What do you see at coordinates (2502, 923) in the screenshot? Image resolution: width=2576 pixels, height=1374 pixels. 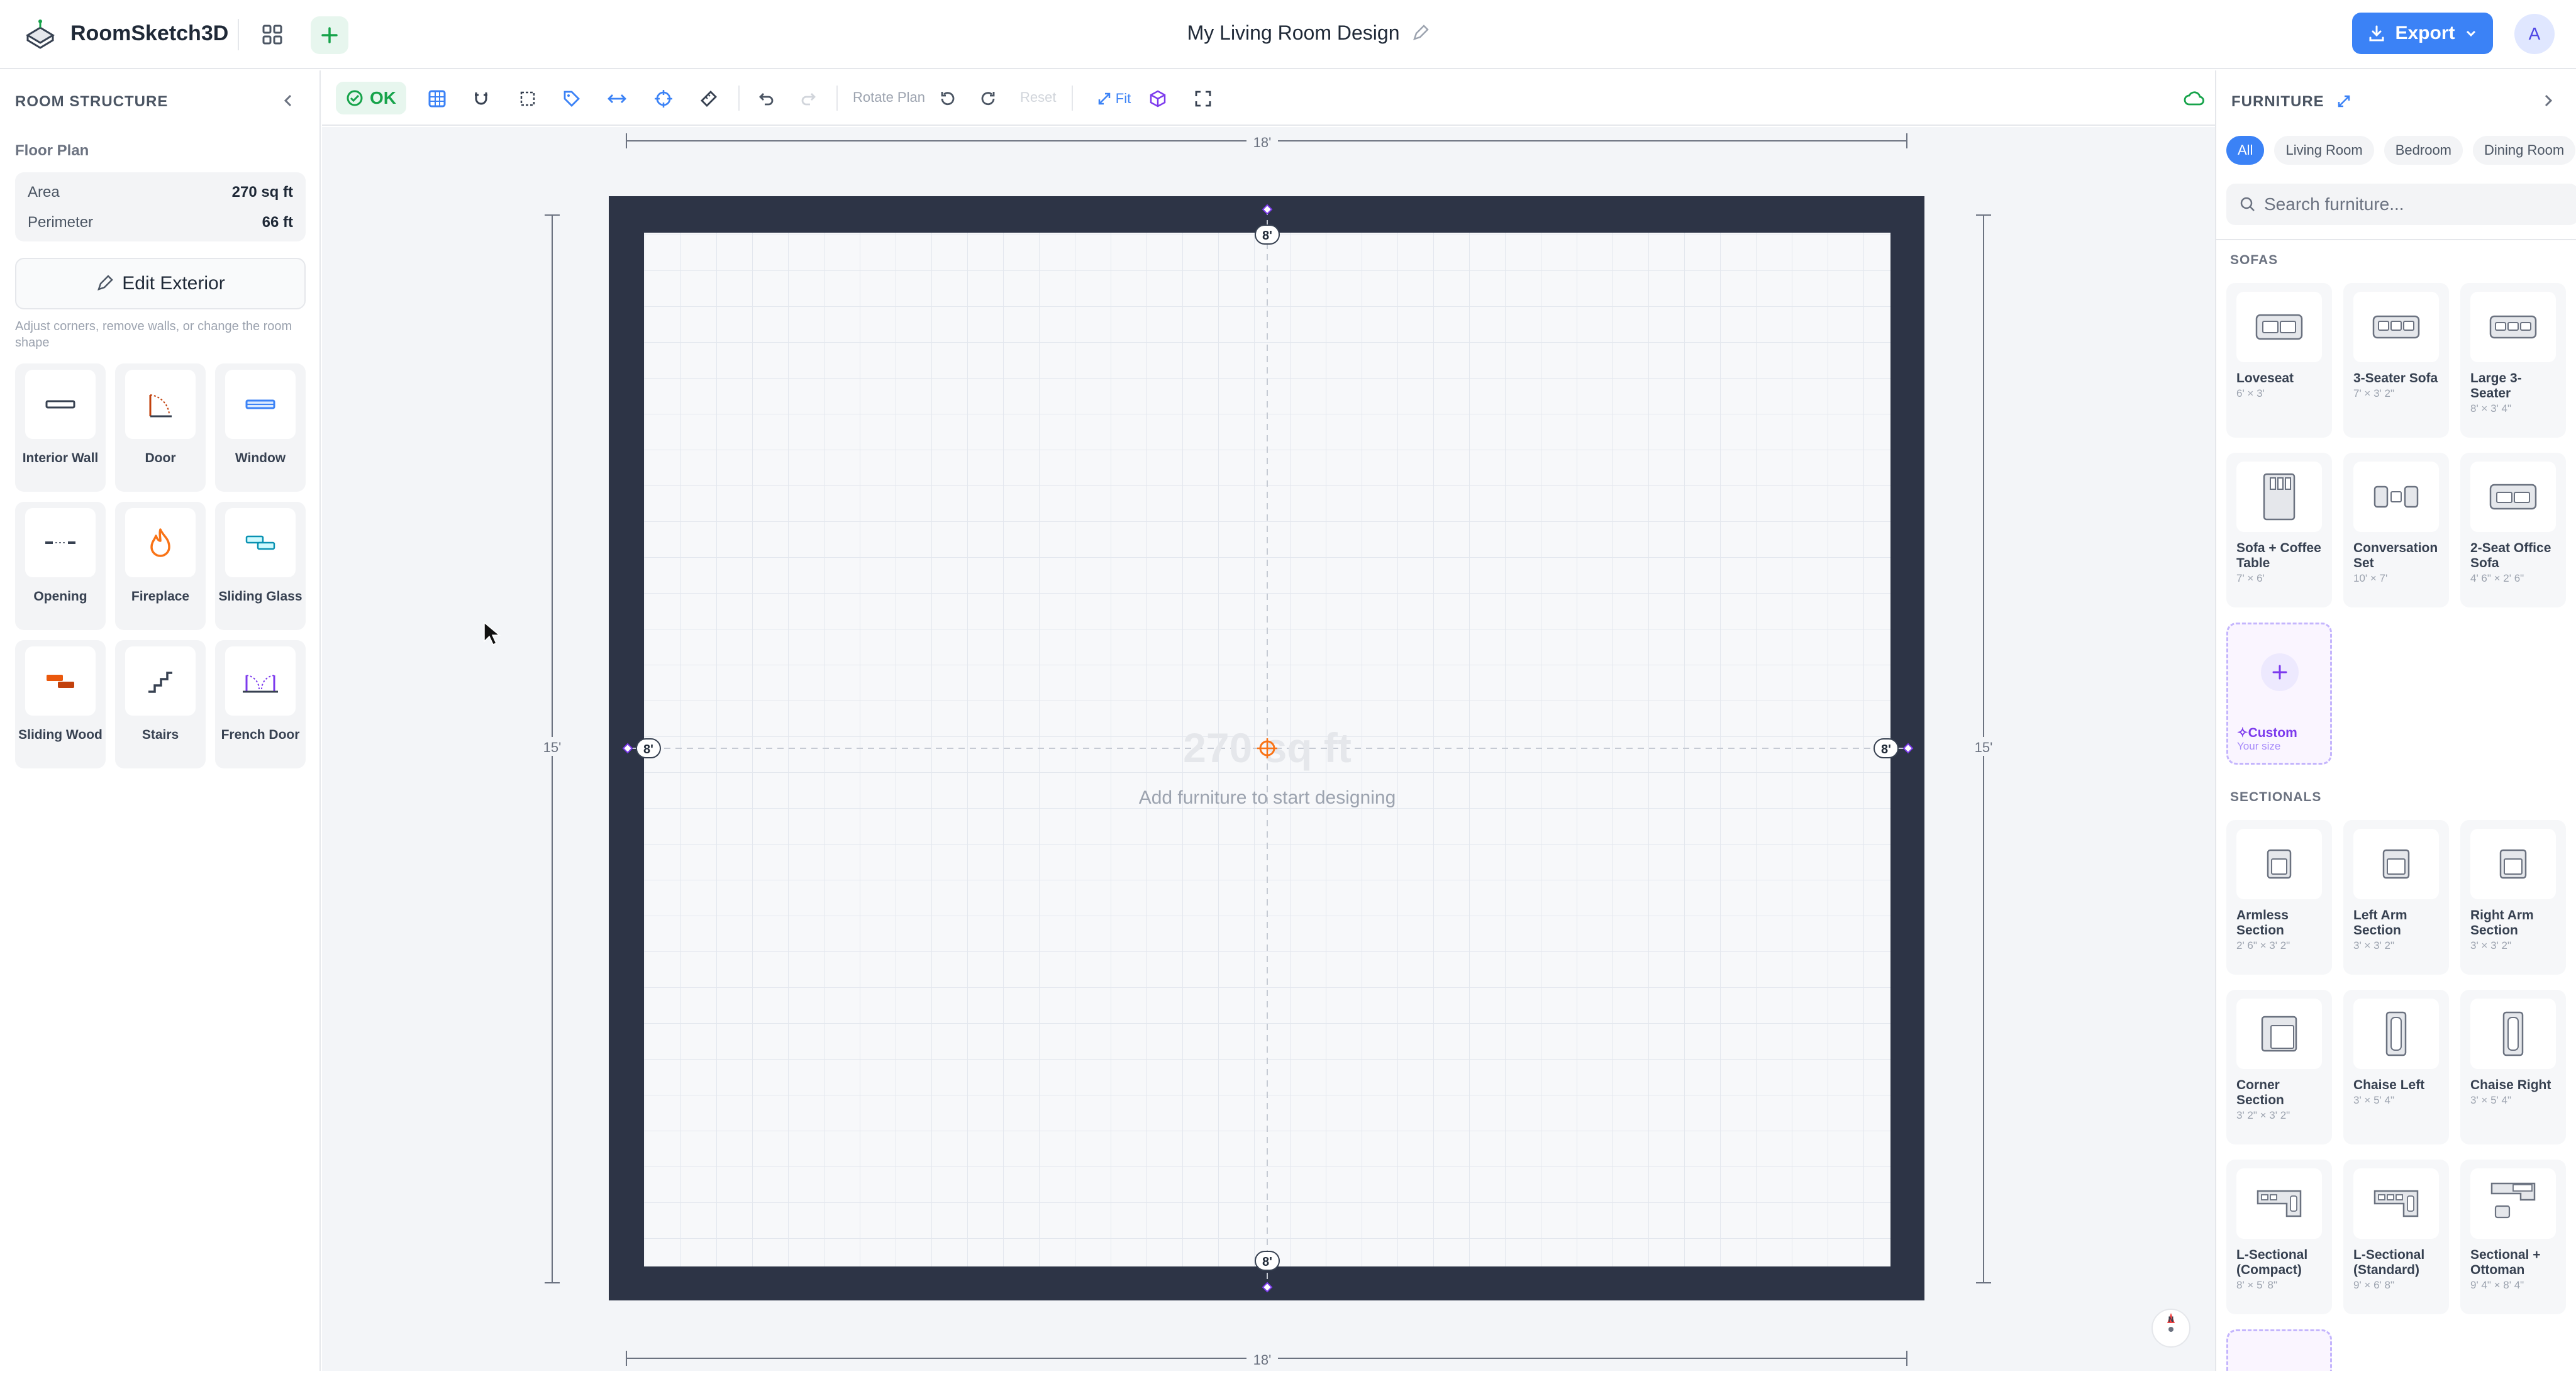 I see `item-name: Right Arm Section` at bounding box center [2502, 923].